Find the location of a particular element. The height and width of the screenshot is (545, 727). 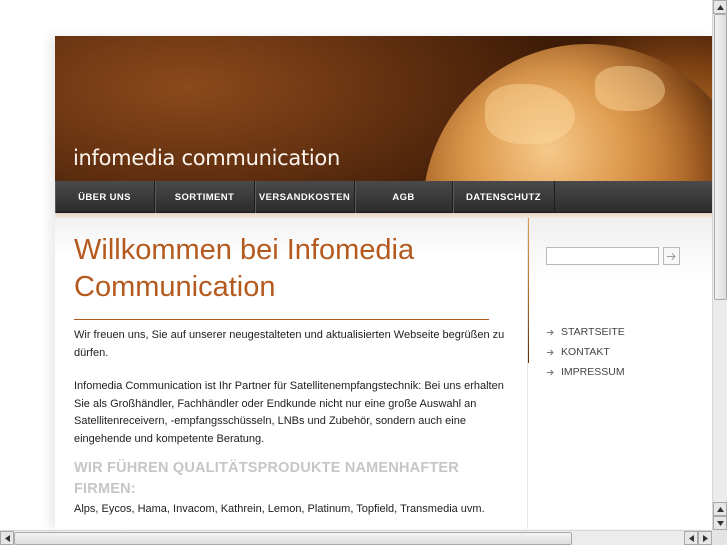

sidebar-nav: STARTSEITE KONTAKT IMPRESSUM is located at coordinates (585, 352).